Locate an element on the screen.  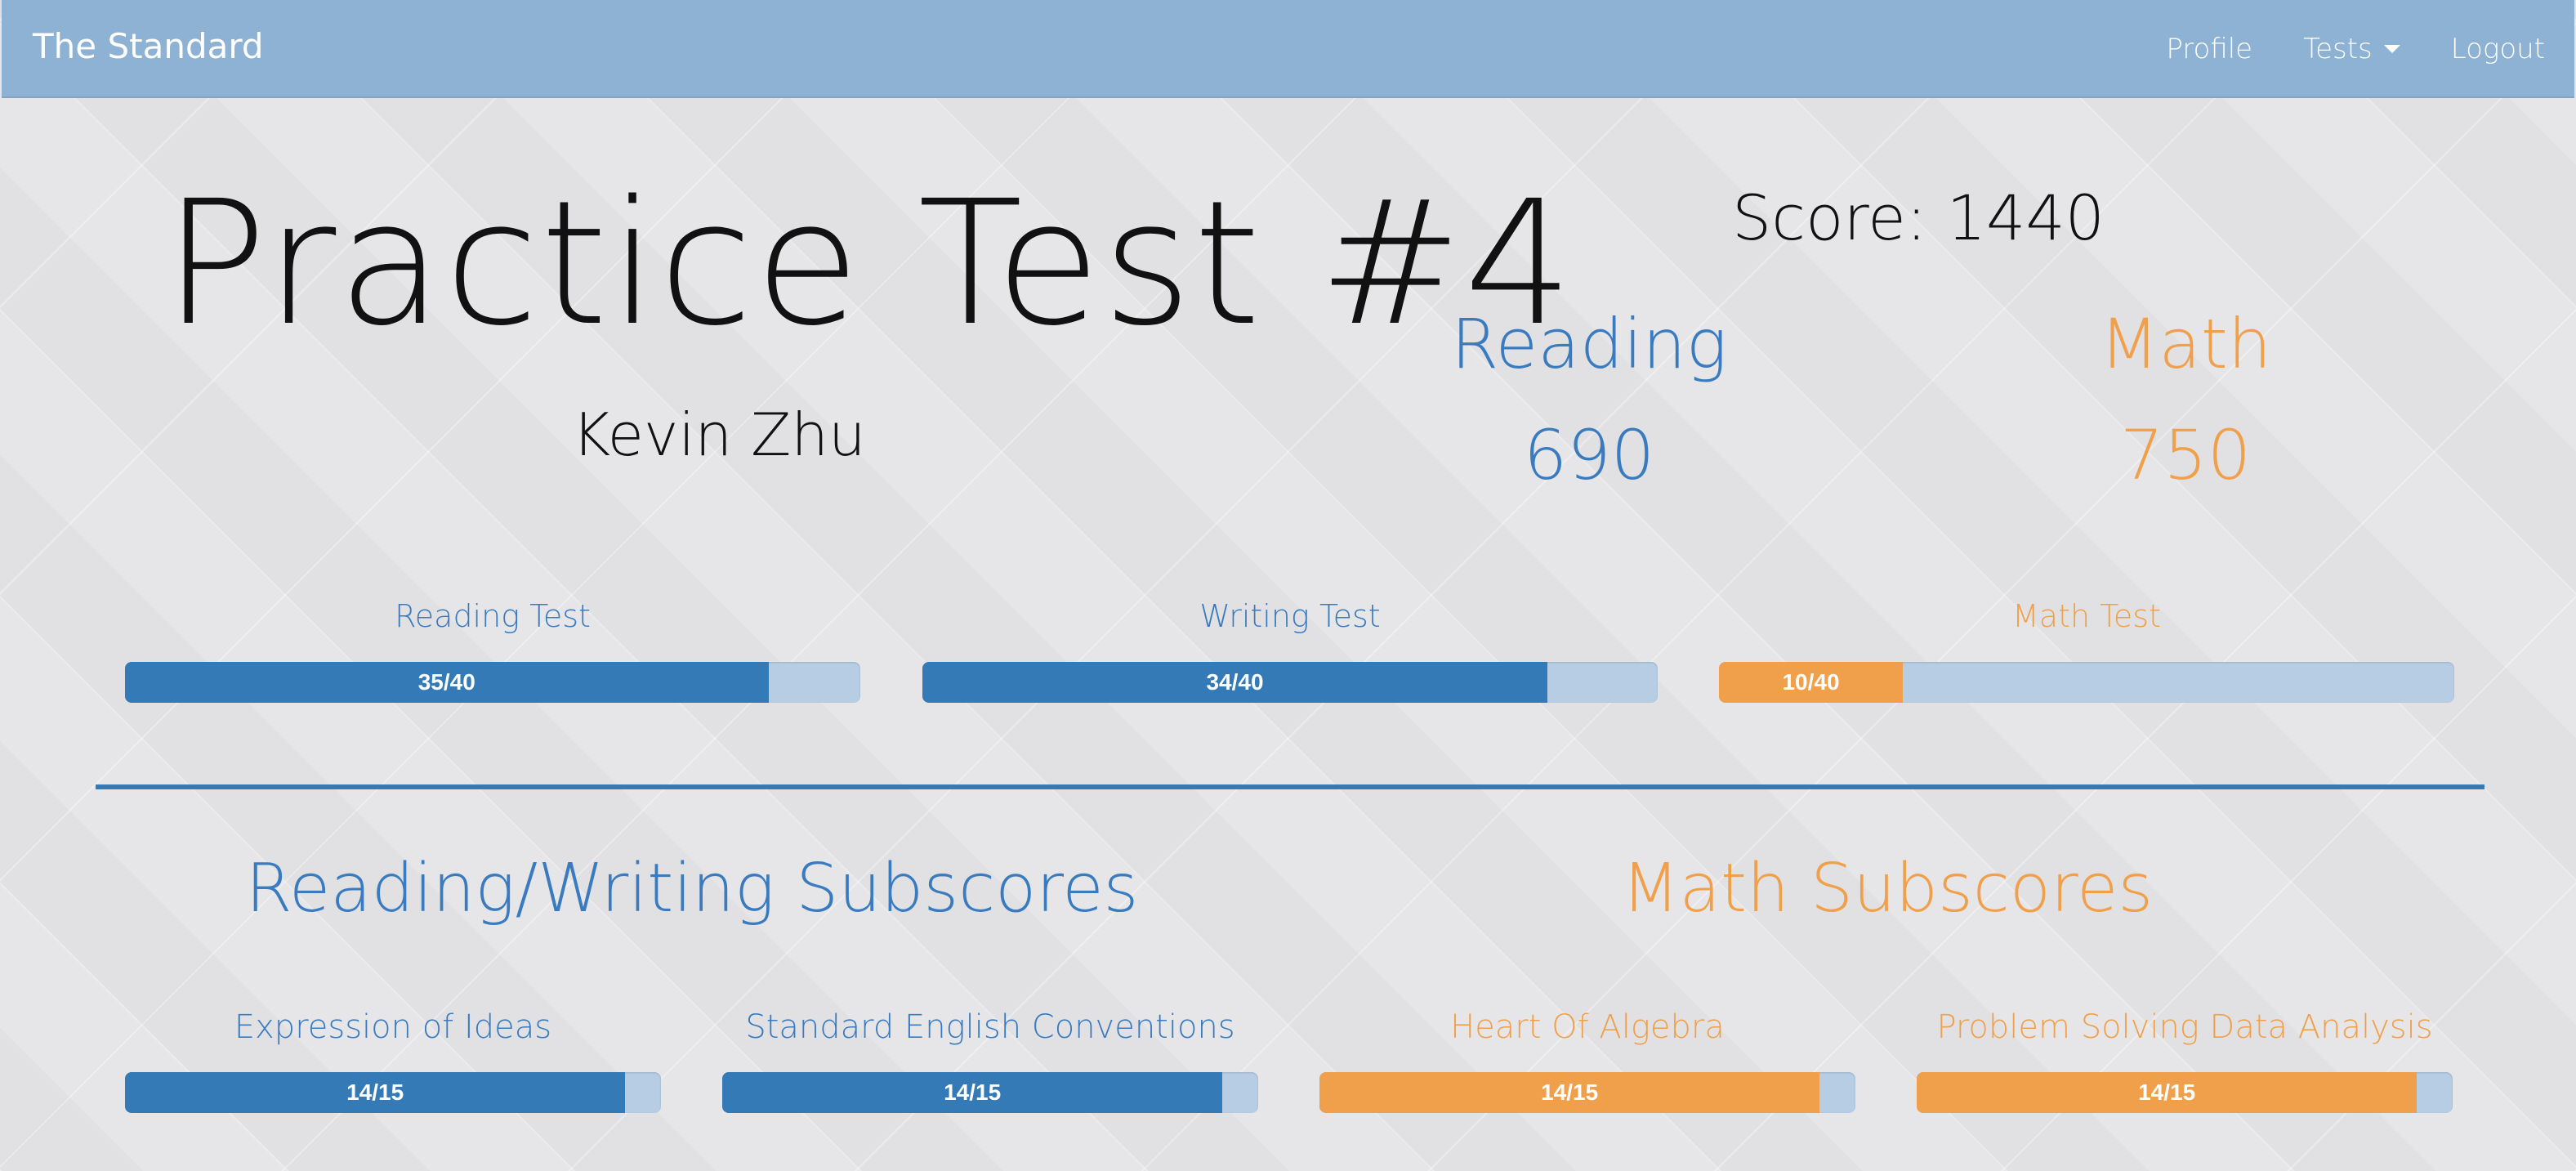
test-progress-writing: 34/40 is located at coordinates (1290, 682).